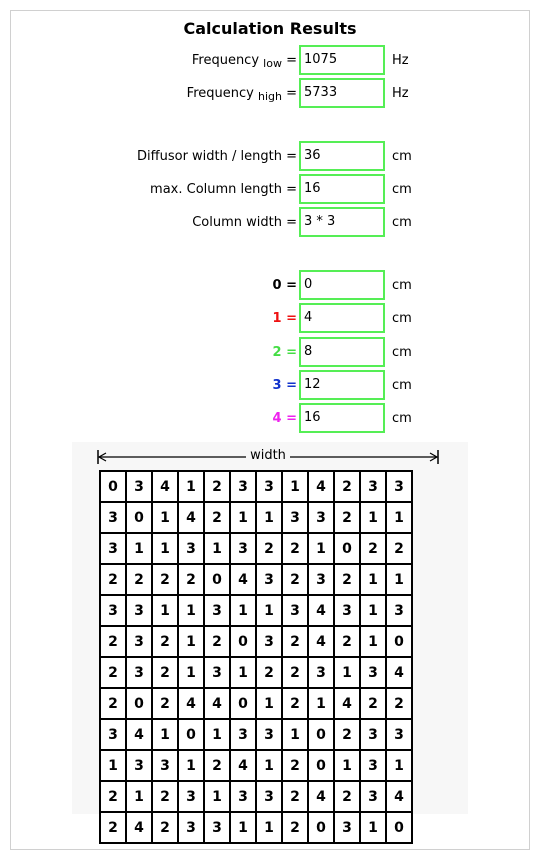 This screenshot has height=863, width=540. What do you see at coordinates (402, 222) in the screenshot?
I see `column-width-unit: cm` at bounding box center [402, 222].